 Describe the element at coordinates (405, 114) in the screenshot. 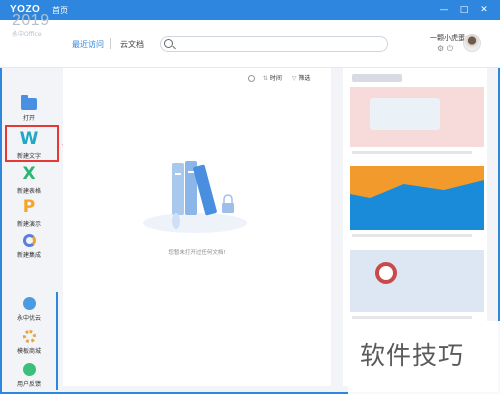

I see `ad-banner-1-image` at that location.